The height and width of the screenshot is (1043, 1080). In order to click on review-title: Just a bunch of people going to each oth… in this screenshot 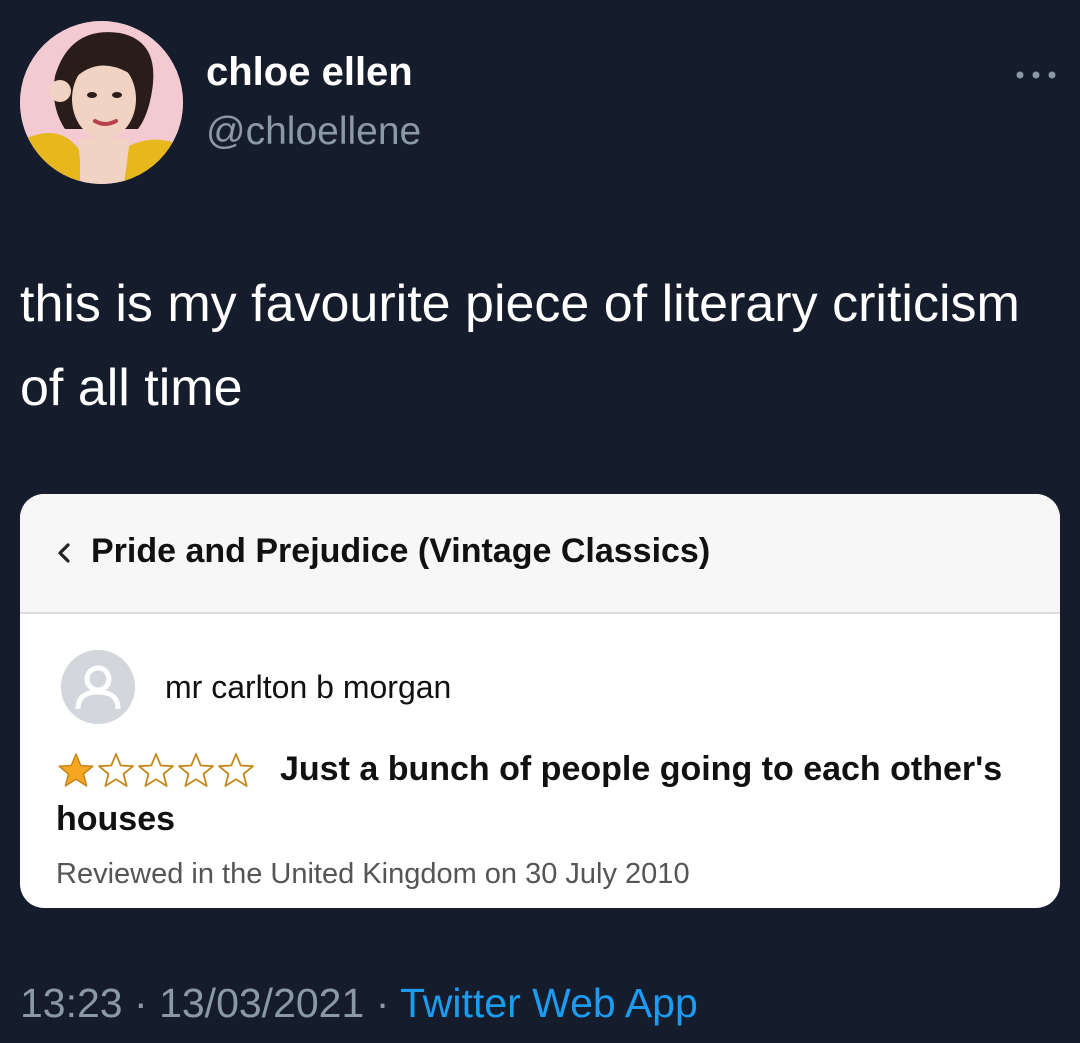, I will do `click(529, 794)`.